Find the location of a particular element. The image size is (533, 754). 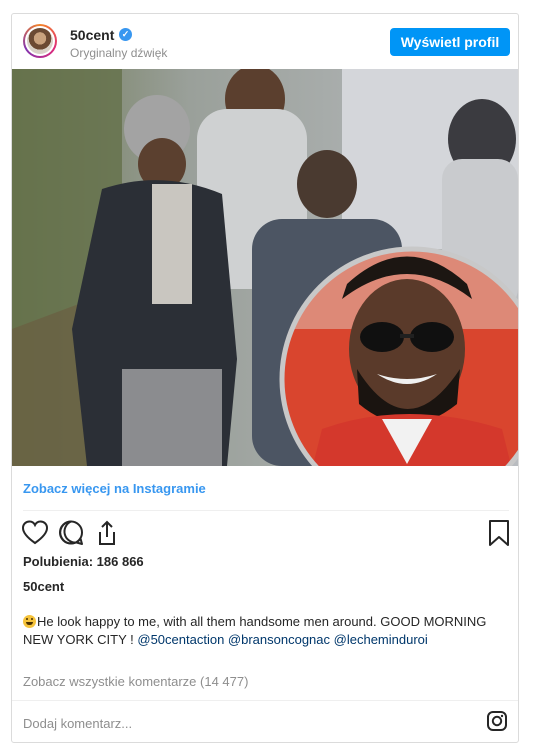

avatar is located at coordinates (40, 41).